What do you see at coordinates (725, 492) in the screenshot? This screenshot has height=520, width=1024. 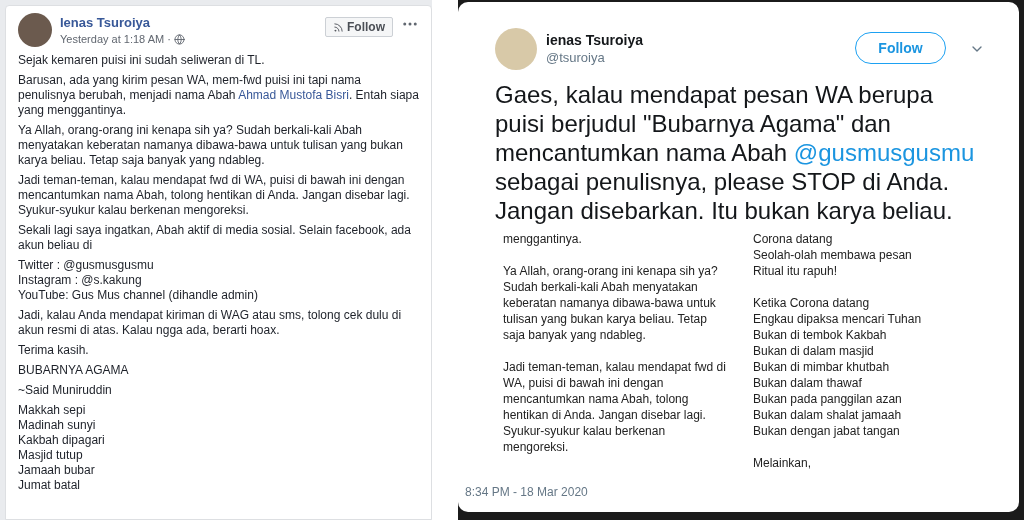 I see `tweet-timestamp: 8:34 PM - 18 Mar 2020` at bounding box center [725, 492].